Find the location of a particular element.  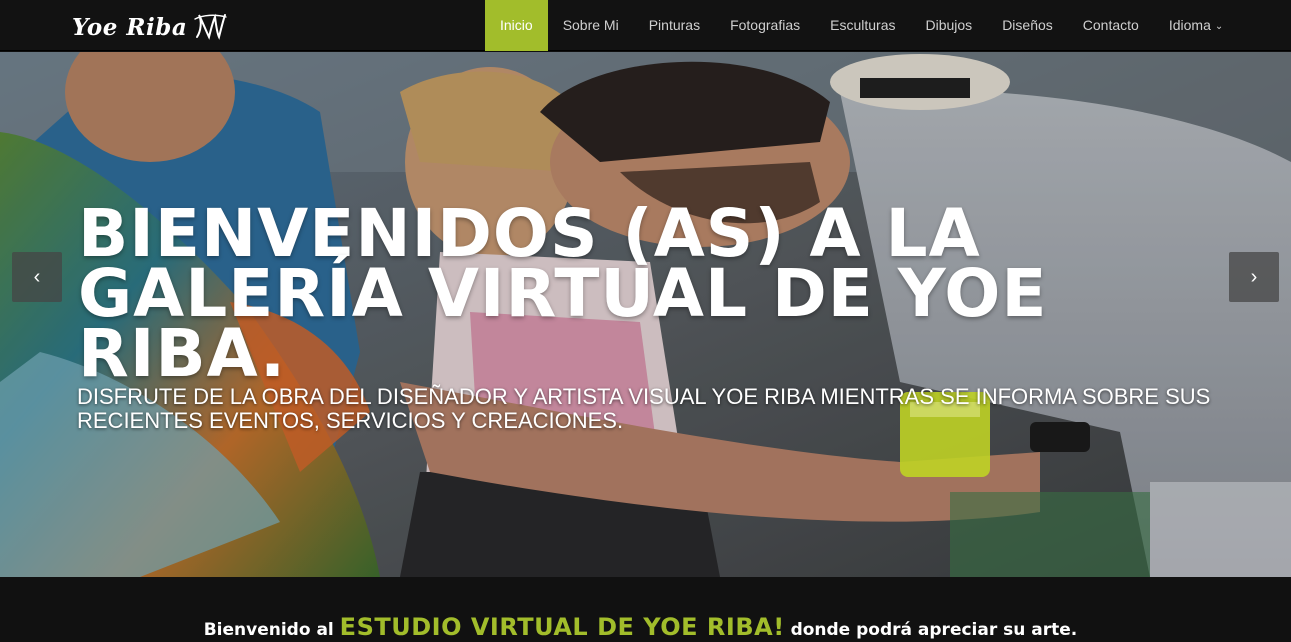

chevron-down-icon: ⌄ is located at coordinates (1219, 26).